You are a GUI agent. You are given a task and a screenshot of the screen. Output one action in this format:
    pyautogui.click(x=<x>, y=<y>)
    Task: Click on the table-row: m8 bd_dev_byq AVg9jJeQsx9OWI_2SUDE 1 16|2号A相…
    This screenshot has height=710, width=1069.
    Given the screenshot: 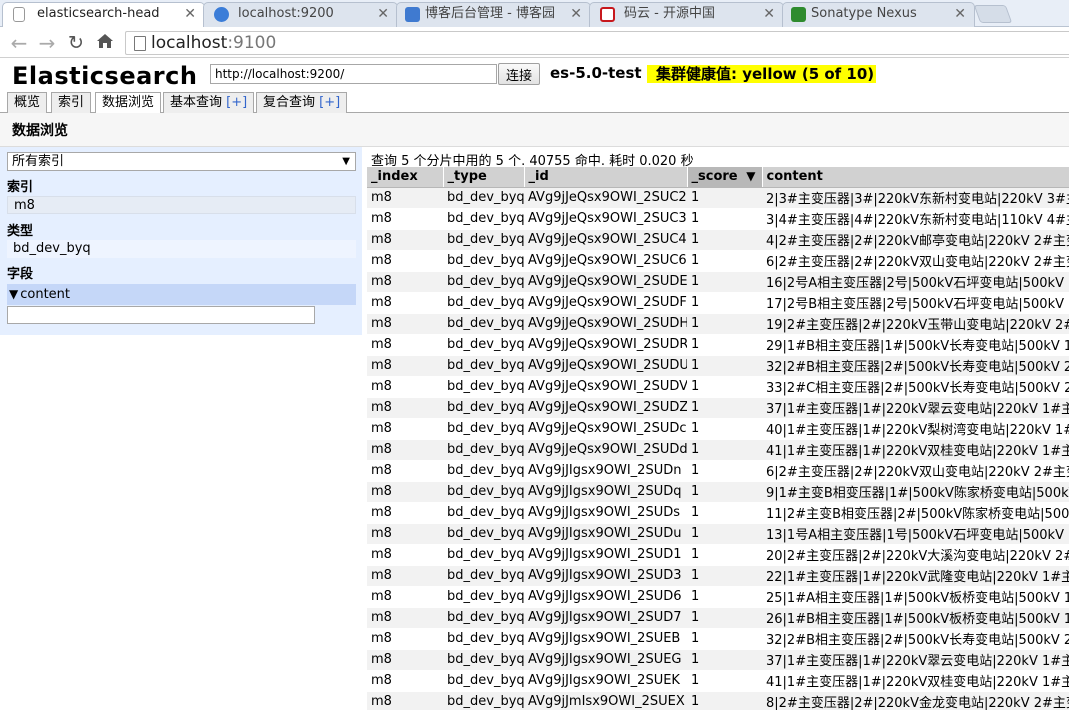 What is the action you would take?
    pyautogui.click(x=718, y=282)
    